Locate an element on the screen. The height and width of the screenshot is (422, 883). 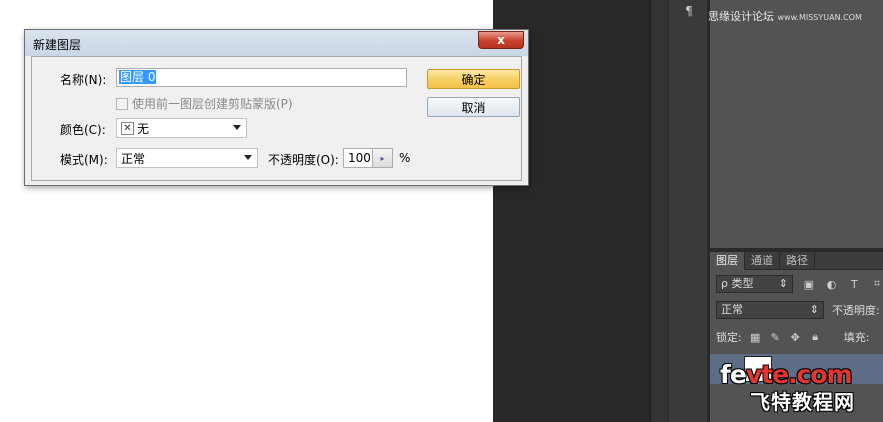
chevron-right-icon: ▸ is located at coordinates (382, 158).